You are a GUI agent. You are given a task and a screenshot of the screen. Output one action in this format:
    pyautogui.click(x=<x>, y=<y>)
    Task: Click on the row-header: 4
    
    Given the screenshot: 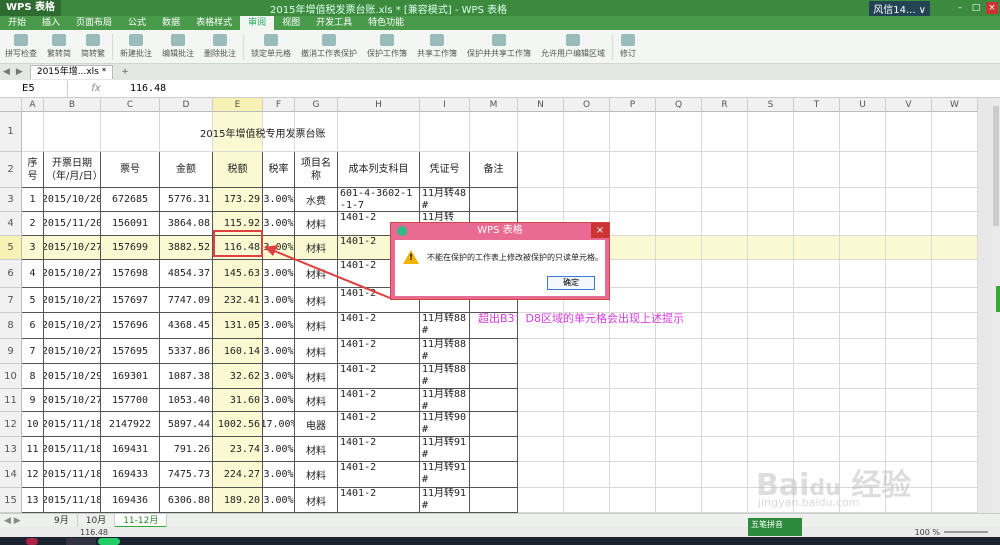 What is the action you would take?
    pyautogui.click(x=11, y=224)
    